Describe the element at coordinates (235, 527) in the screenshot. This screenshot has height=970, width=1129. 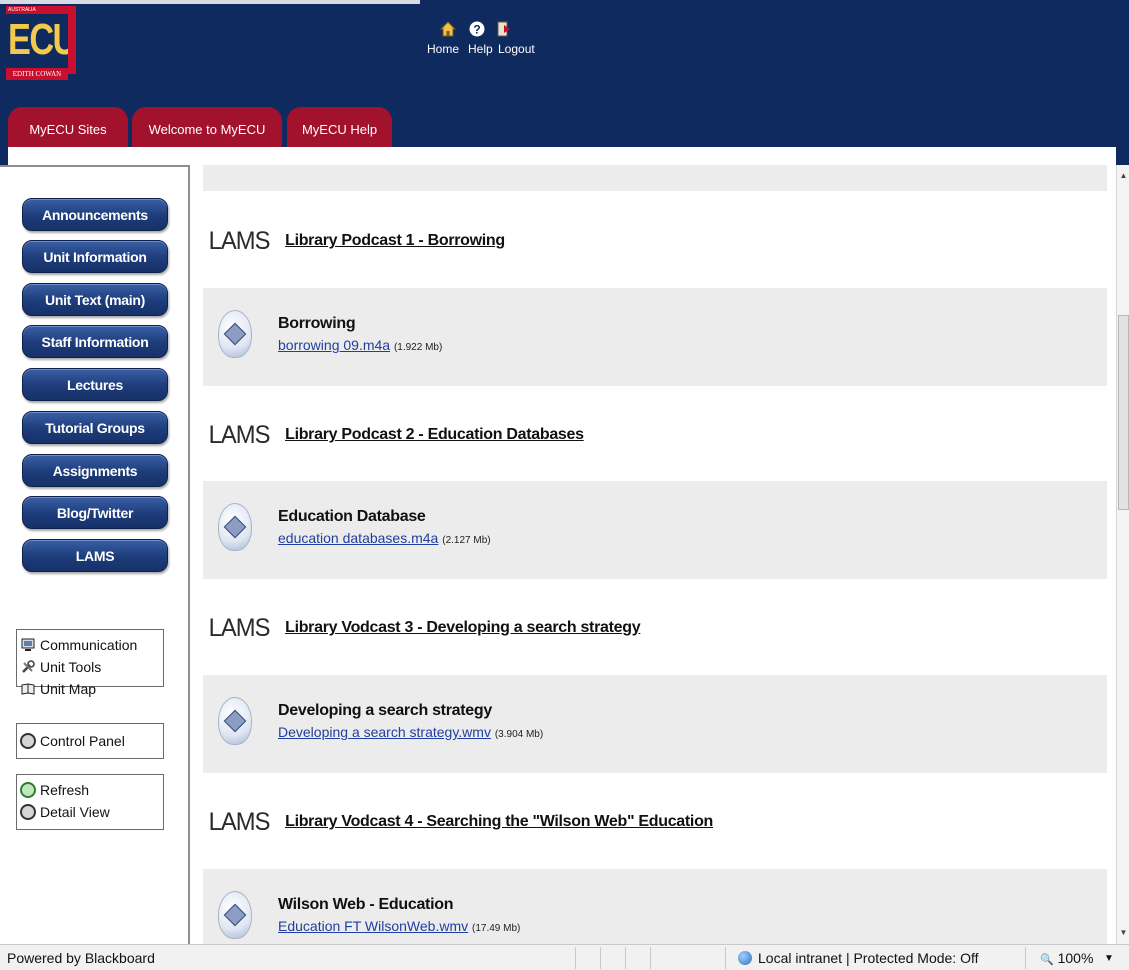
I see `audio-file-icon` at that location.